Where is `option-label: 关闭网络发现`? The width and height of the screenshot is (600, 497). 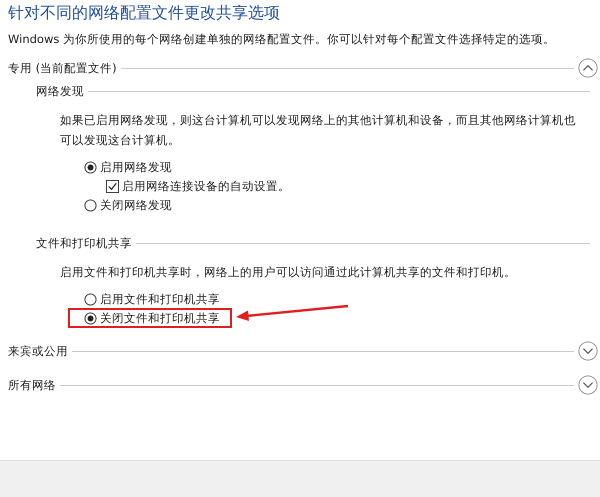 option-label: 关闭网络发现 is located at coordinates (136, 205).